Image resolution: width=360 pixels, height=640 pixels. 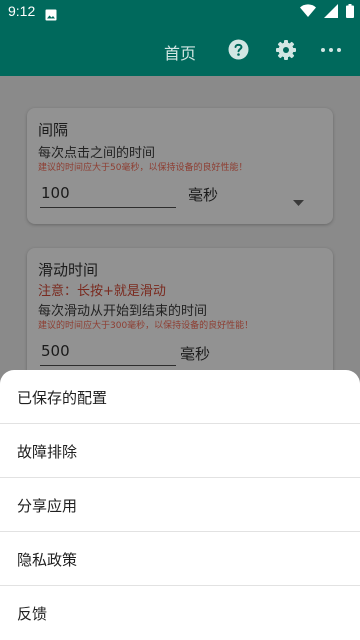 What do you see at coordinates (329, 13) in the screenshot?
I see `signal-icon` at bounding box center [329, 13].